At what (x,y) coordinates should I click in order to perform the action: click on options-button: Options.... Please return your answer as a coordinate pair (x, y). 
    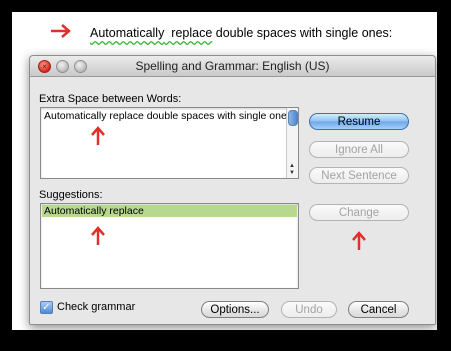
    Looking at the image, I should click on (235, 309).